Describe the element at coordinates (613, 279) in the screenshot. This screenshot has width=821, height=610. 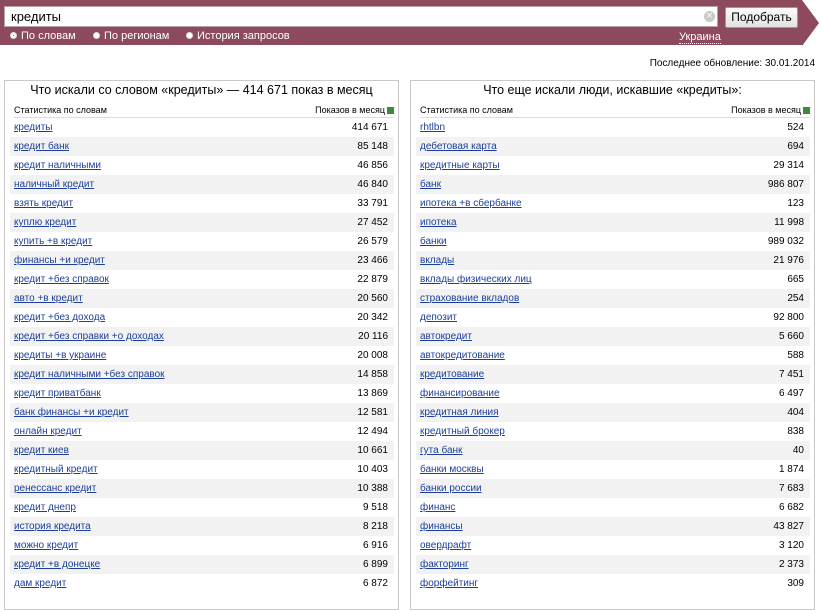
I see `table-row: вклады физических лиц 665` at that location.